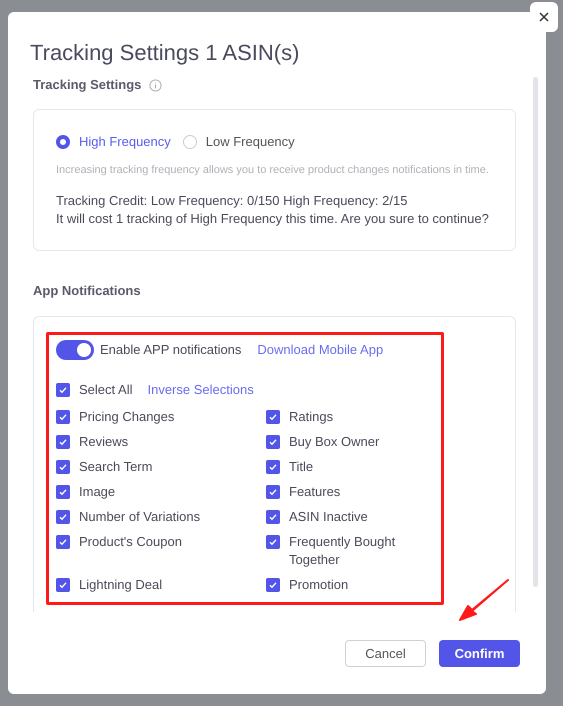 The image size is (563, 706). What do you see at coordinates (113, 142) in the screenshot?
I see `frequency-radio: High Frequency` at bounding box center [113, 142].